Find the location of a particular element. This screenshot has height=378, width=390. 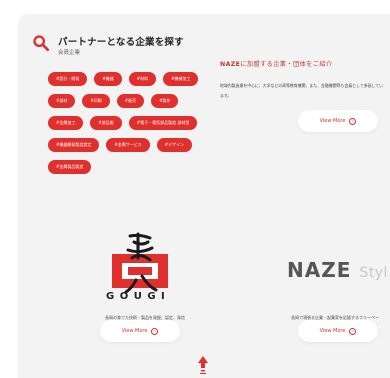

tag-item: #印刷 is located at coordinates (96, 101).